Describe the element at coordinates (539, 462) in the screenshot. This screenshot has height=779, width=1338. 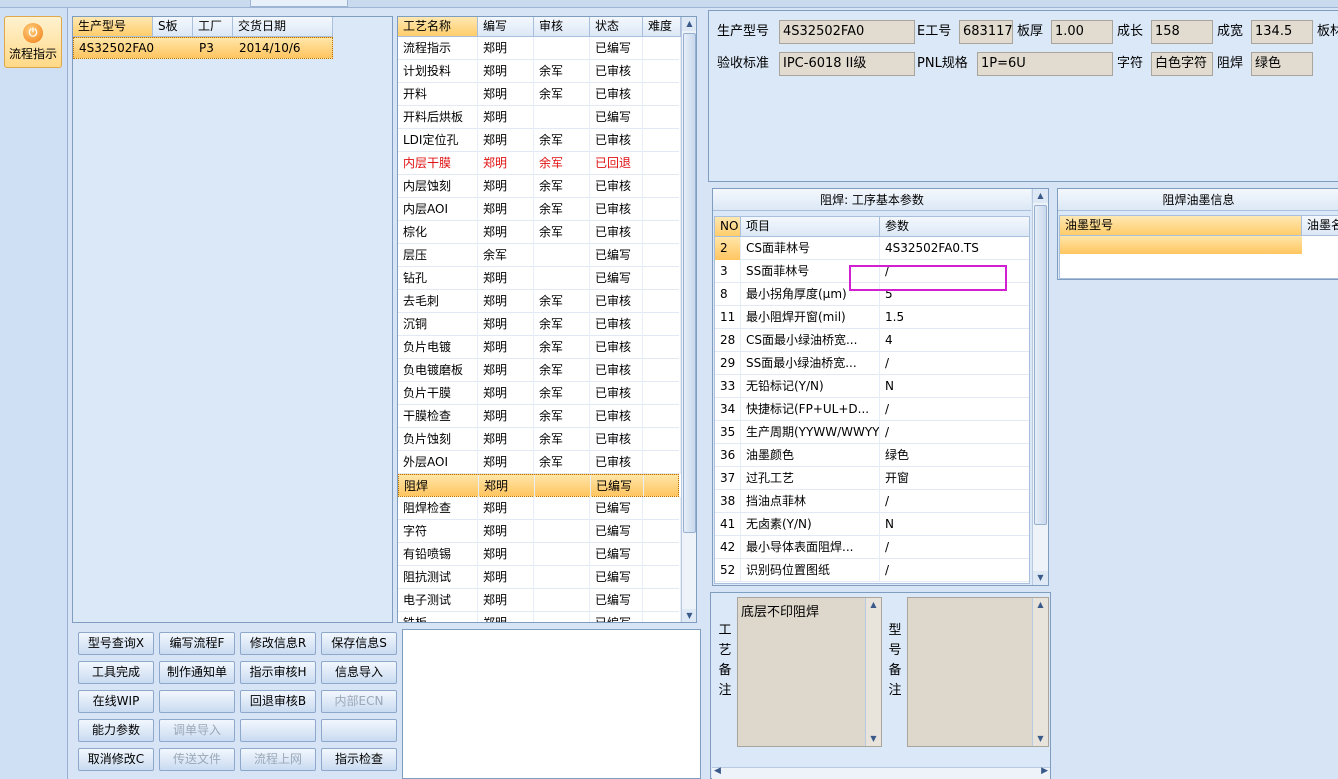
I see `process-row: 外层AOI 郑明 余军 已审核` at that location.